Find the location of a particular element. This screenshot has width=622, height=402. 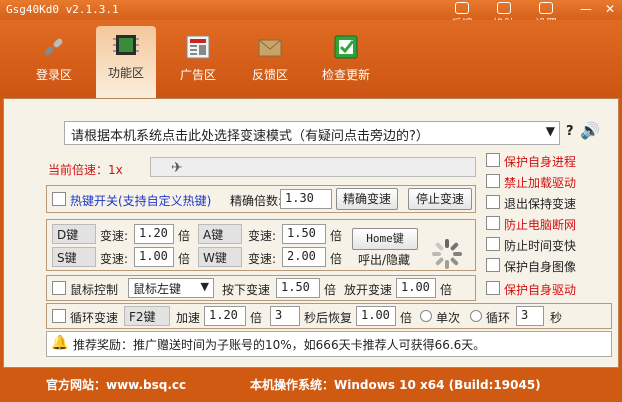

mode-select: 请根据本机系统点击此处选择变速模式（有疑问点击旁边的?） ▼ is located at coordinates (312, 133).